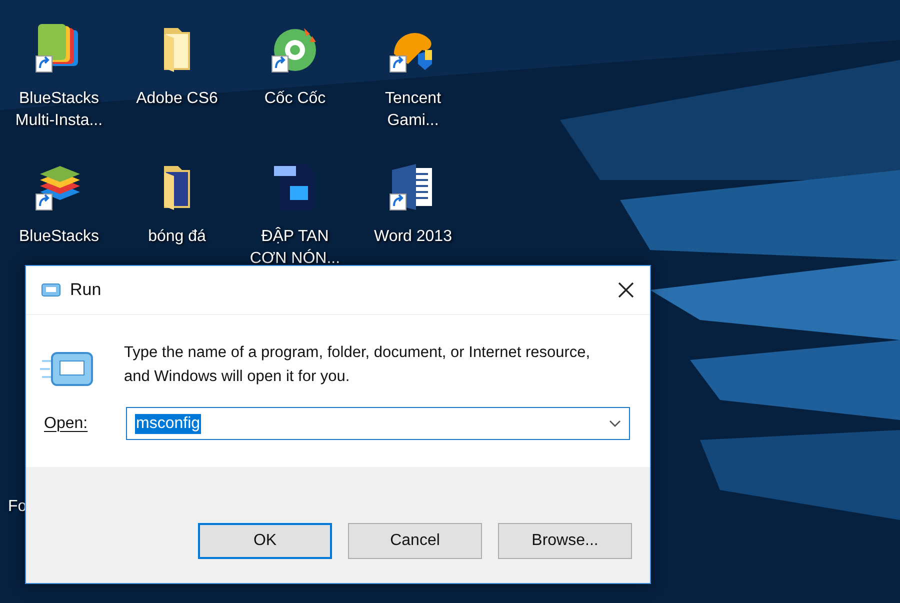 The width and height of the screenshot is (900, 603). I want to click on icon-label: Word 2013, so click(413, 237).